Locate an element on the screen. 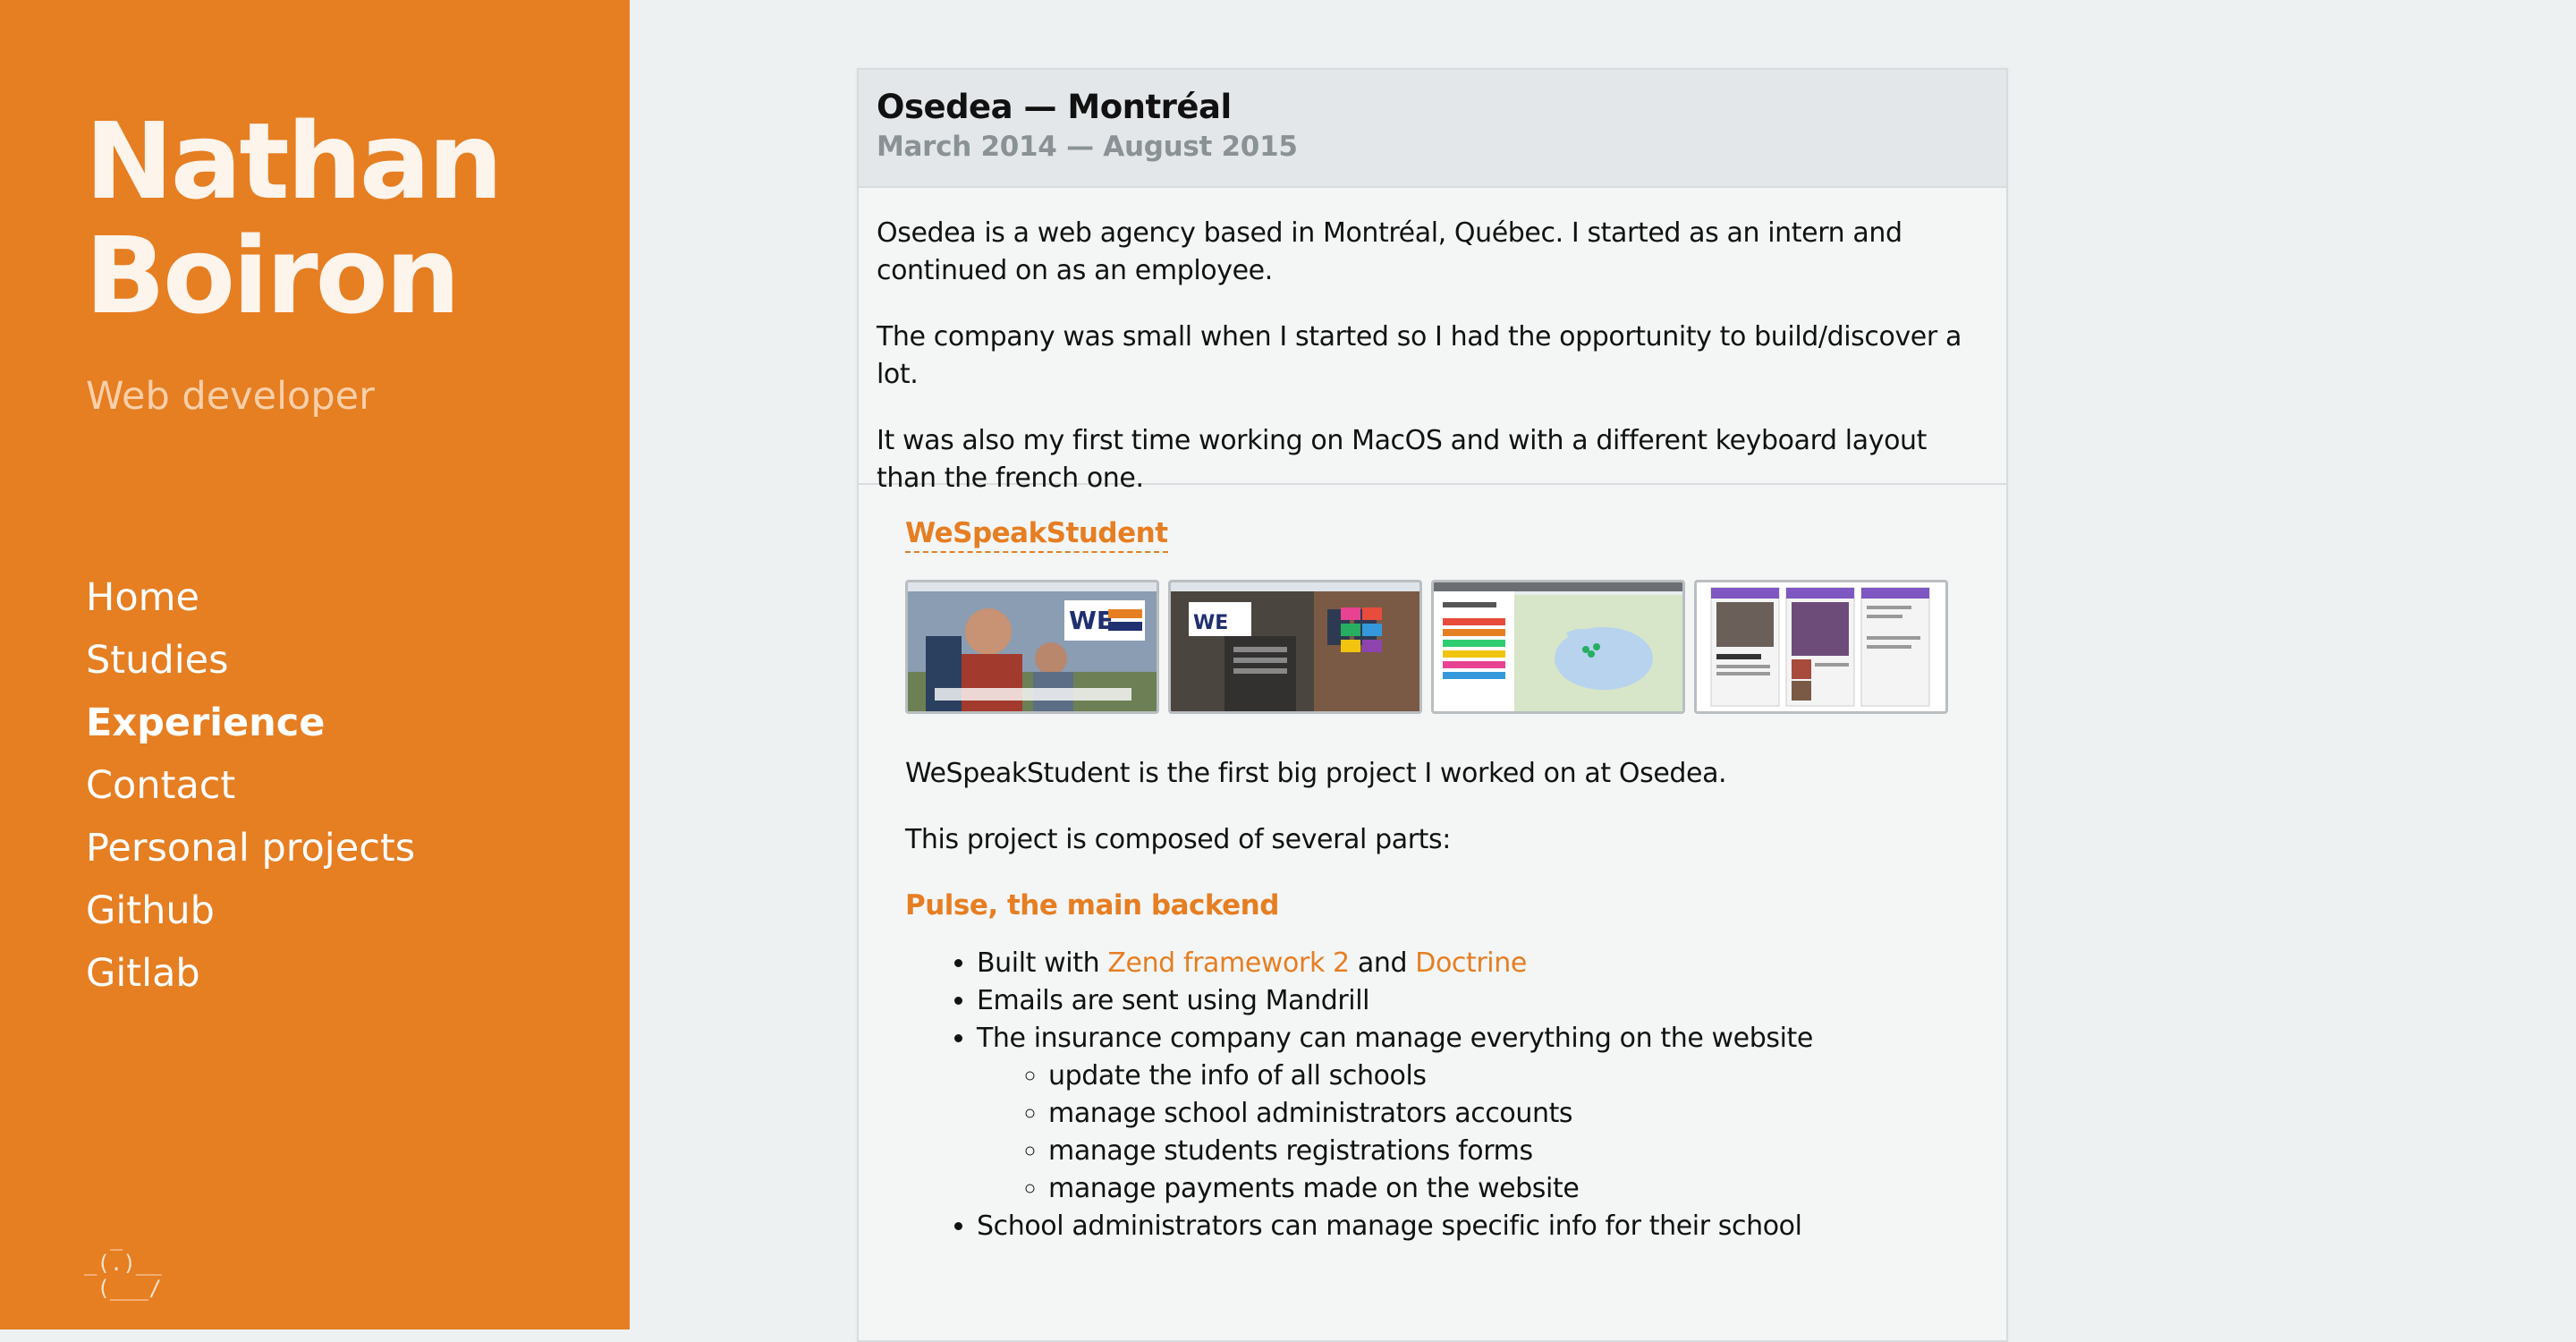 The width and height of the screenshot is (2576, 1342). mobile-app-screenshot-image is located at coordinates (1821, 647).